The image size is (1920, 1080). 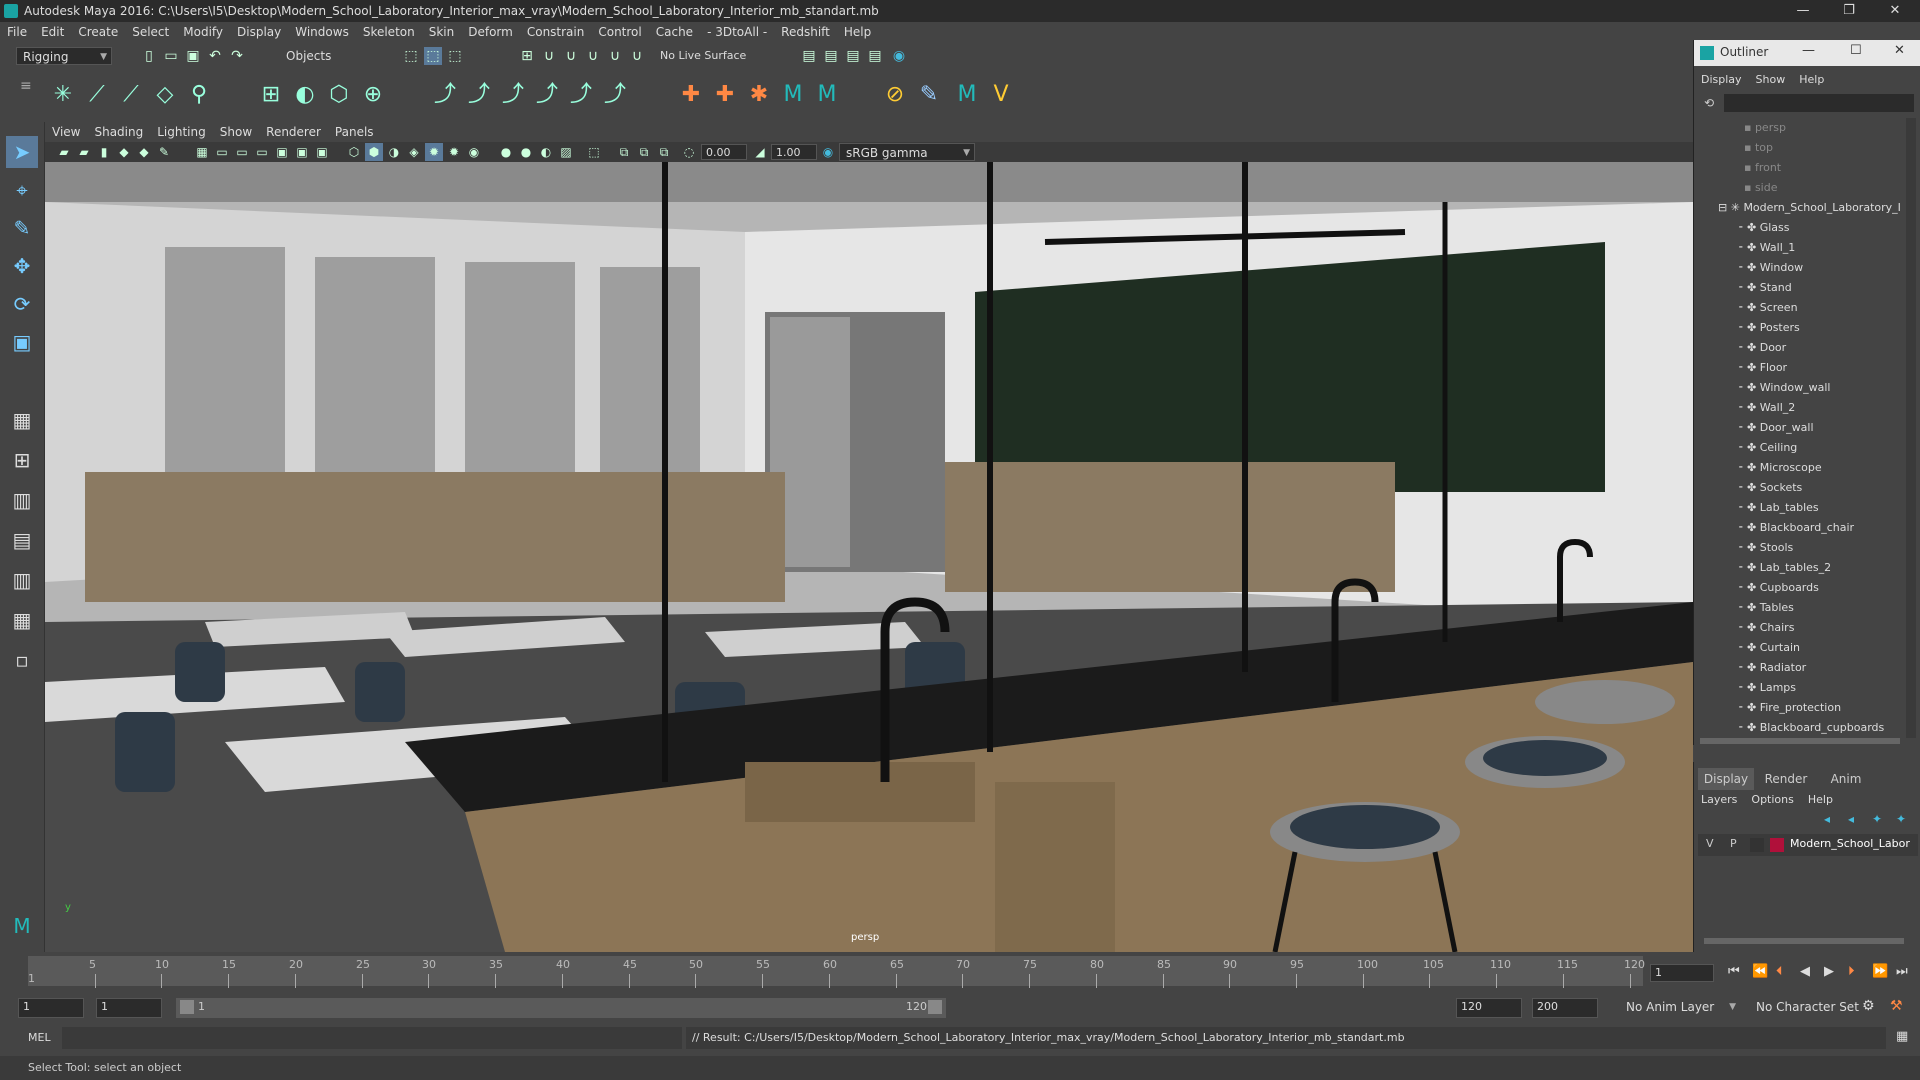 I want to click on textured-icon: ◈, so click(x=414, y=152).